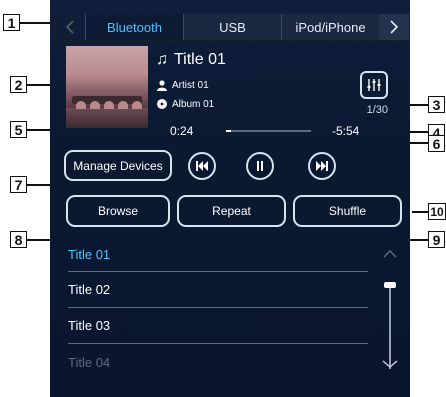  I want to click on album-art, so click(107, 87).